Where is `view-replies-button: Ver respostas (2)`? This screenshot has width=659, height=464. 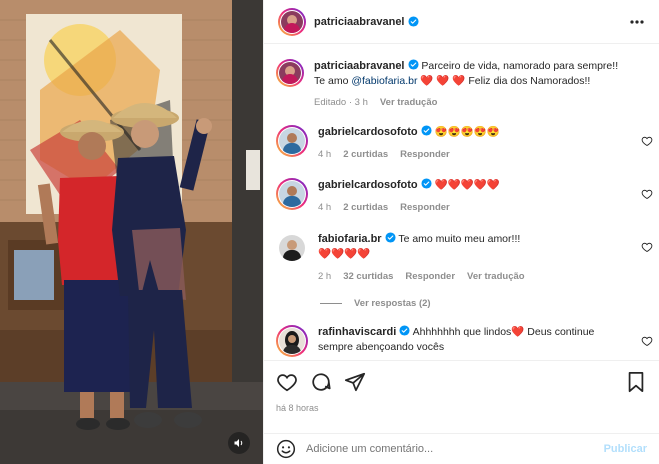 view-replies-button: Ver respostas (2) is located at coordinates (375, 303).